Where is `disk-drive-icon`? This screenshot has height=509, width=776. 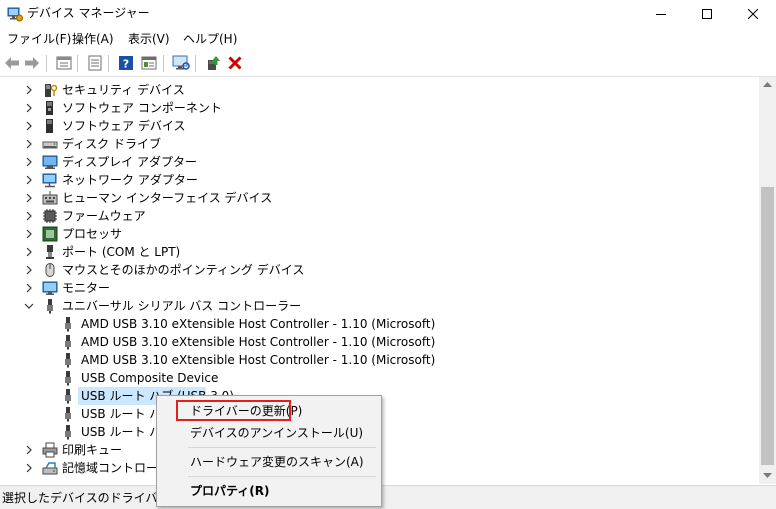 disk-drive-icon is located at coordinates (50, 145).